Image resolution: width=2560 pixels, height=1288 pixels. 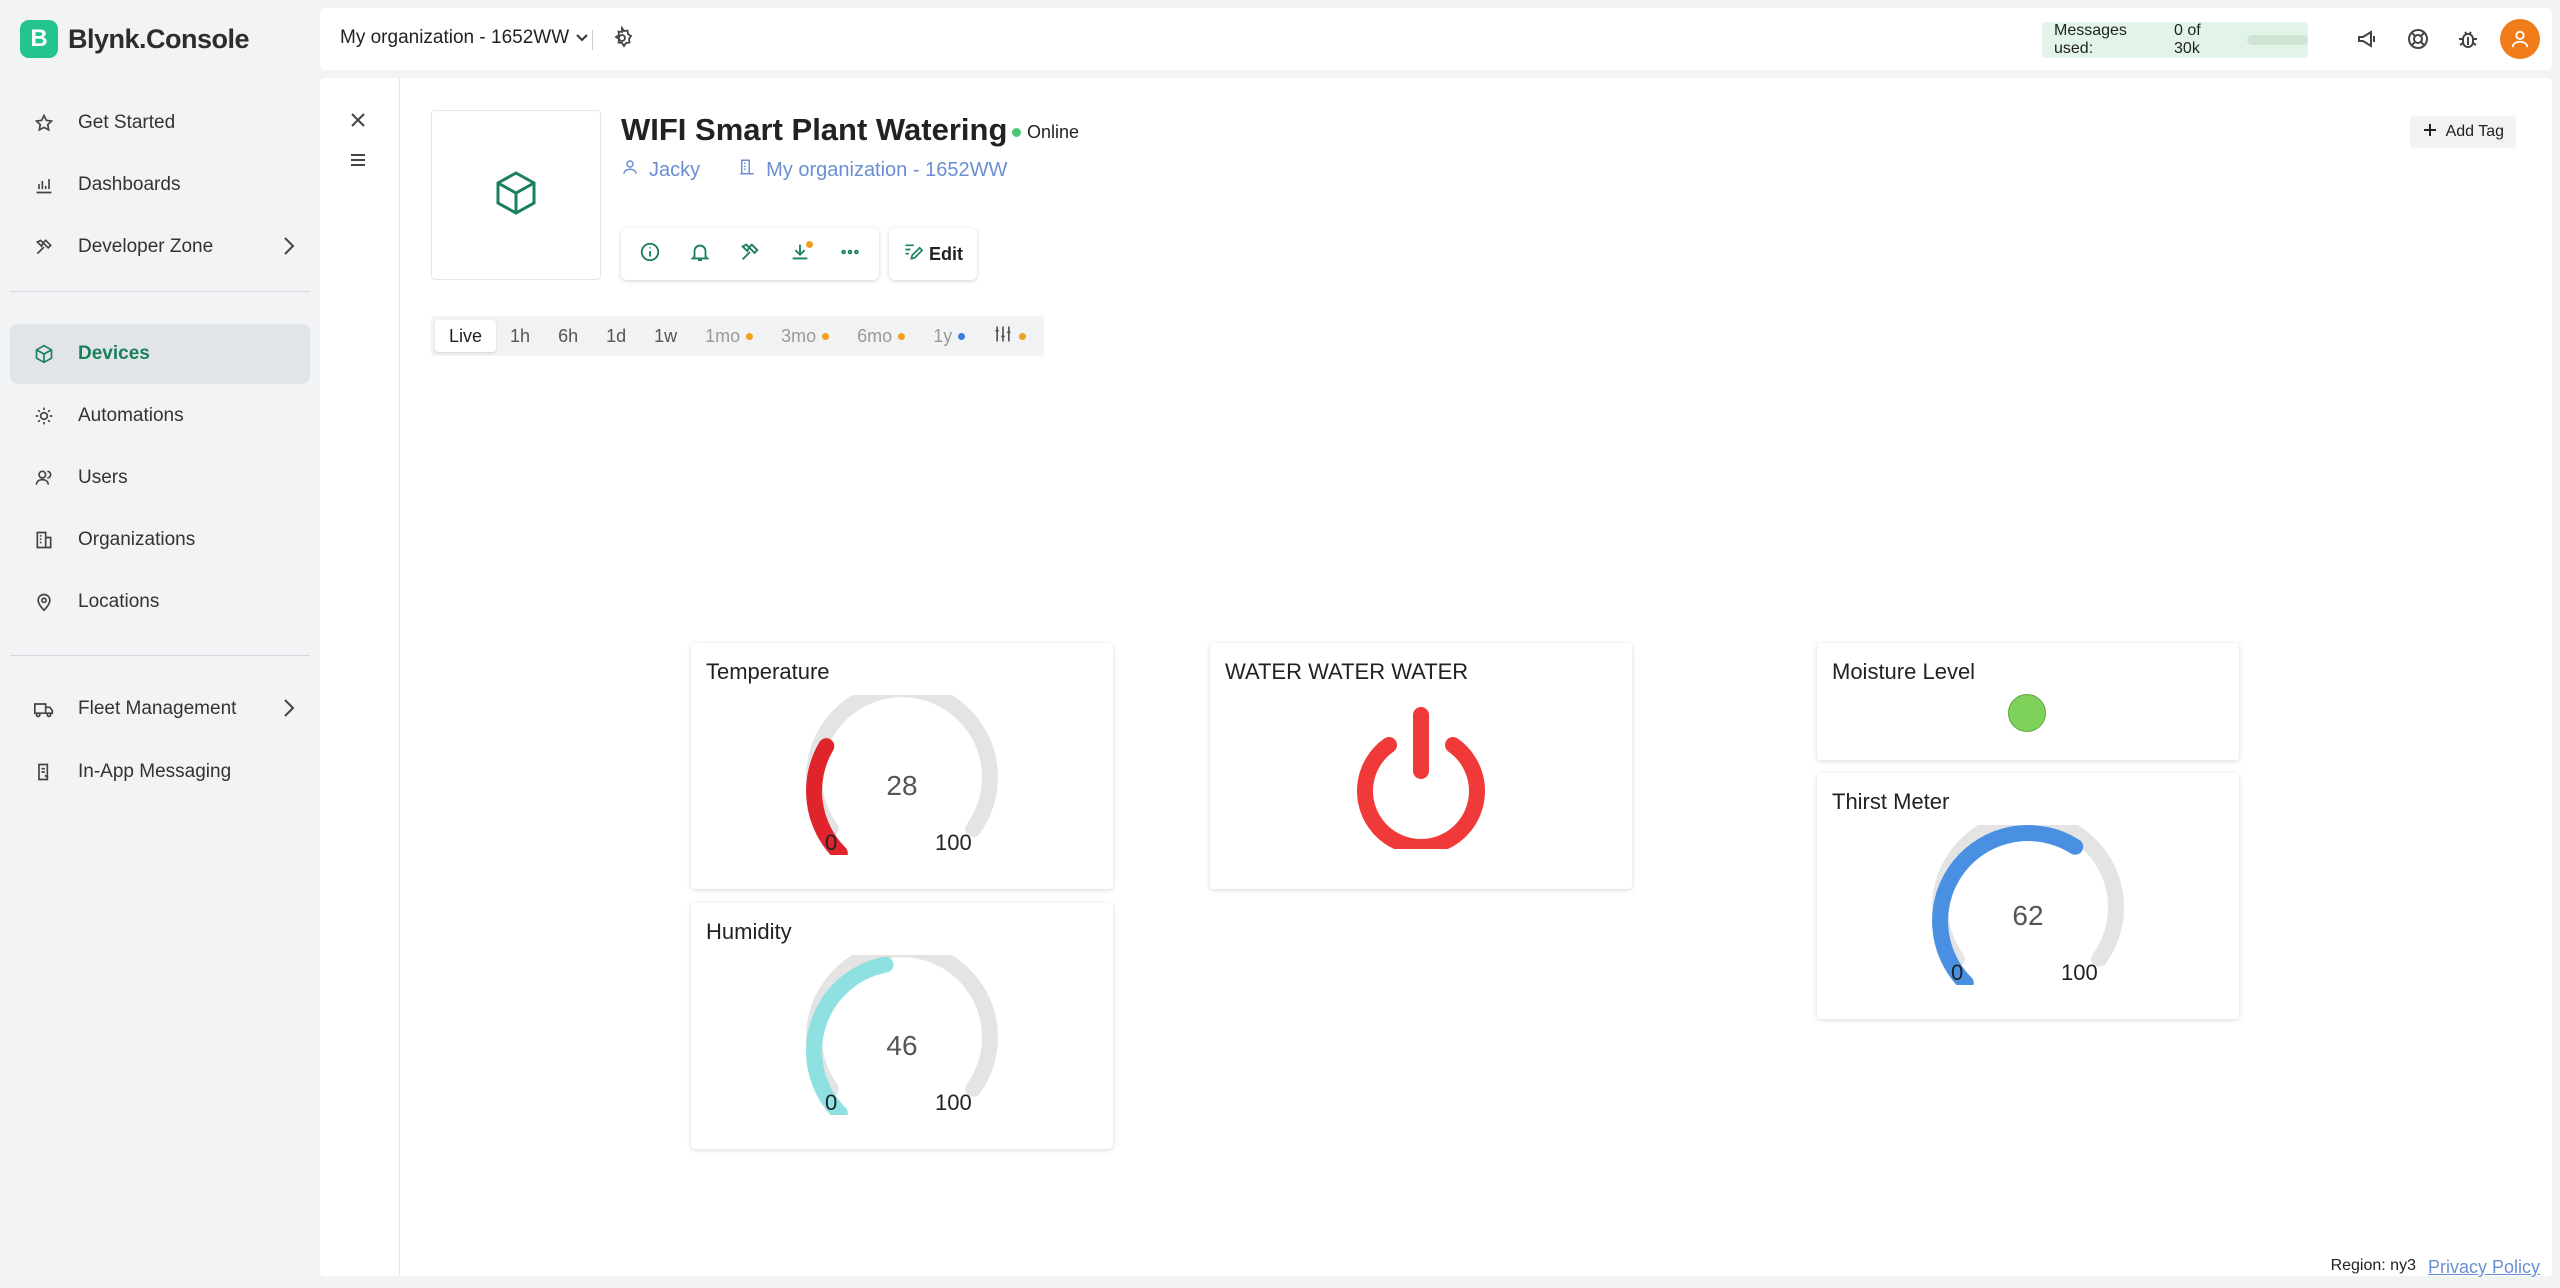 I want to click on plus-icon, so click(x=2430, y=132).